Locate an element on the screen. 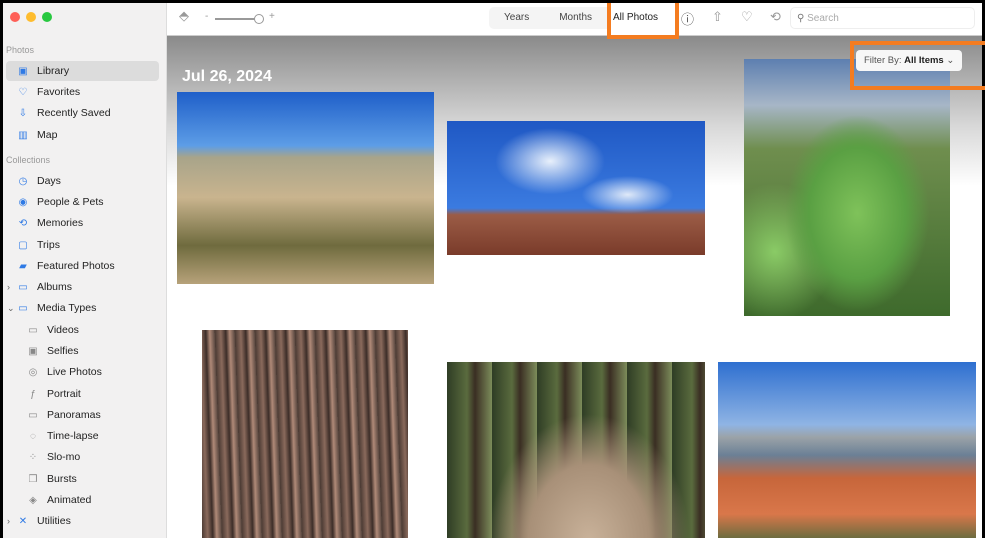  sidebar-item-label: Animated is located at coordinates (69, 500).